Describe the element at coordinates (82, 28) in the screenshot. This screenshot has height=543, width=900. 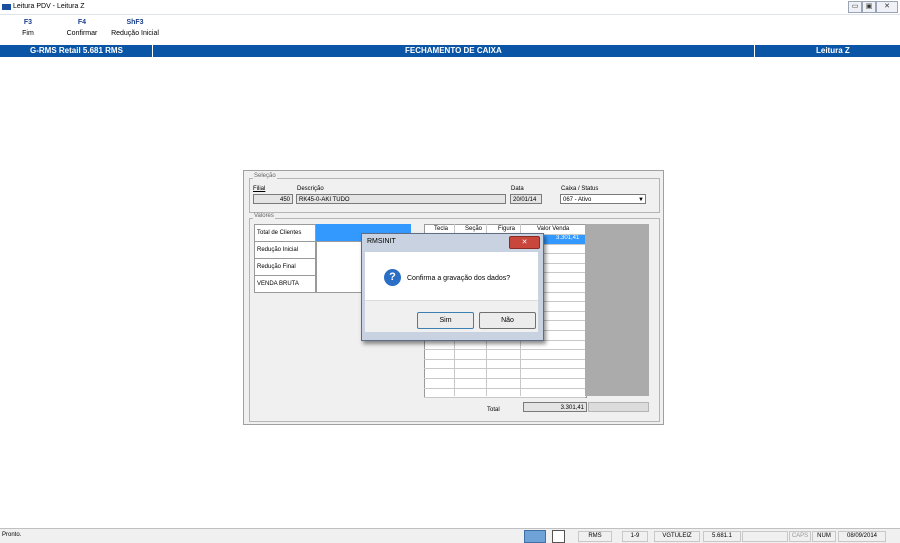
I see `fkey-confirmar: F4 Confirmar` at that location.